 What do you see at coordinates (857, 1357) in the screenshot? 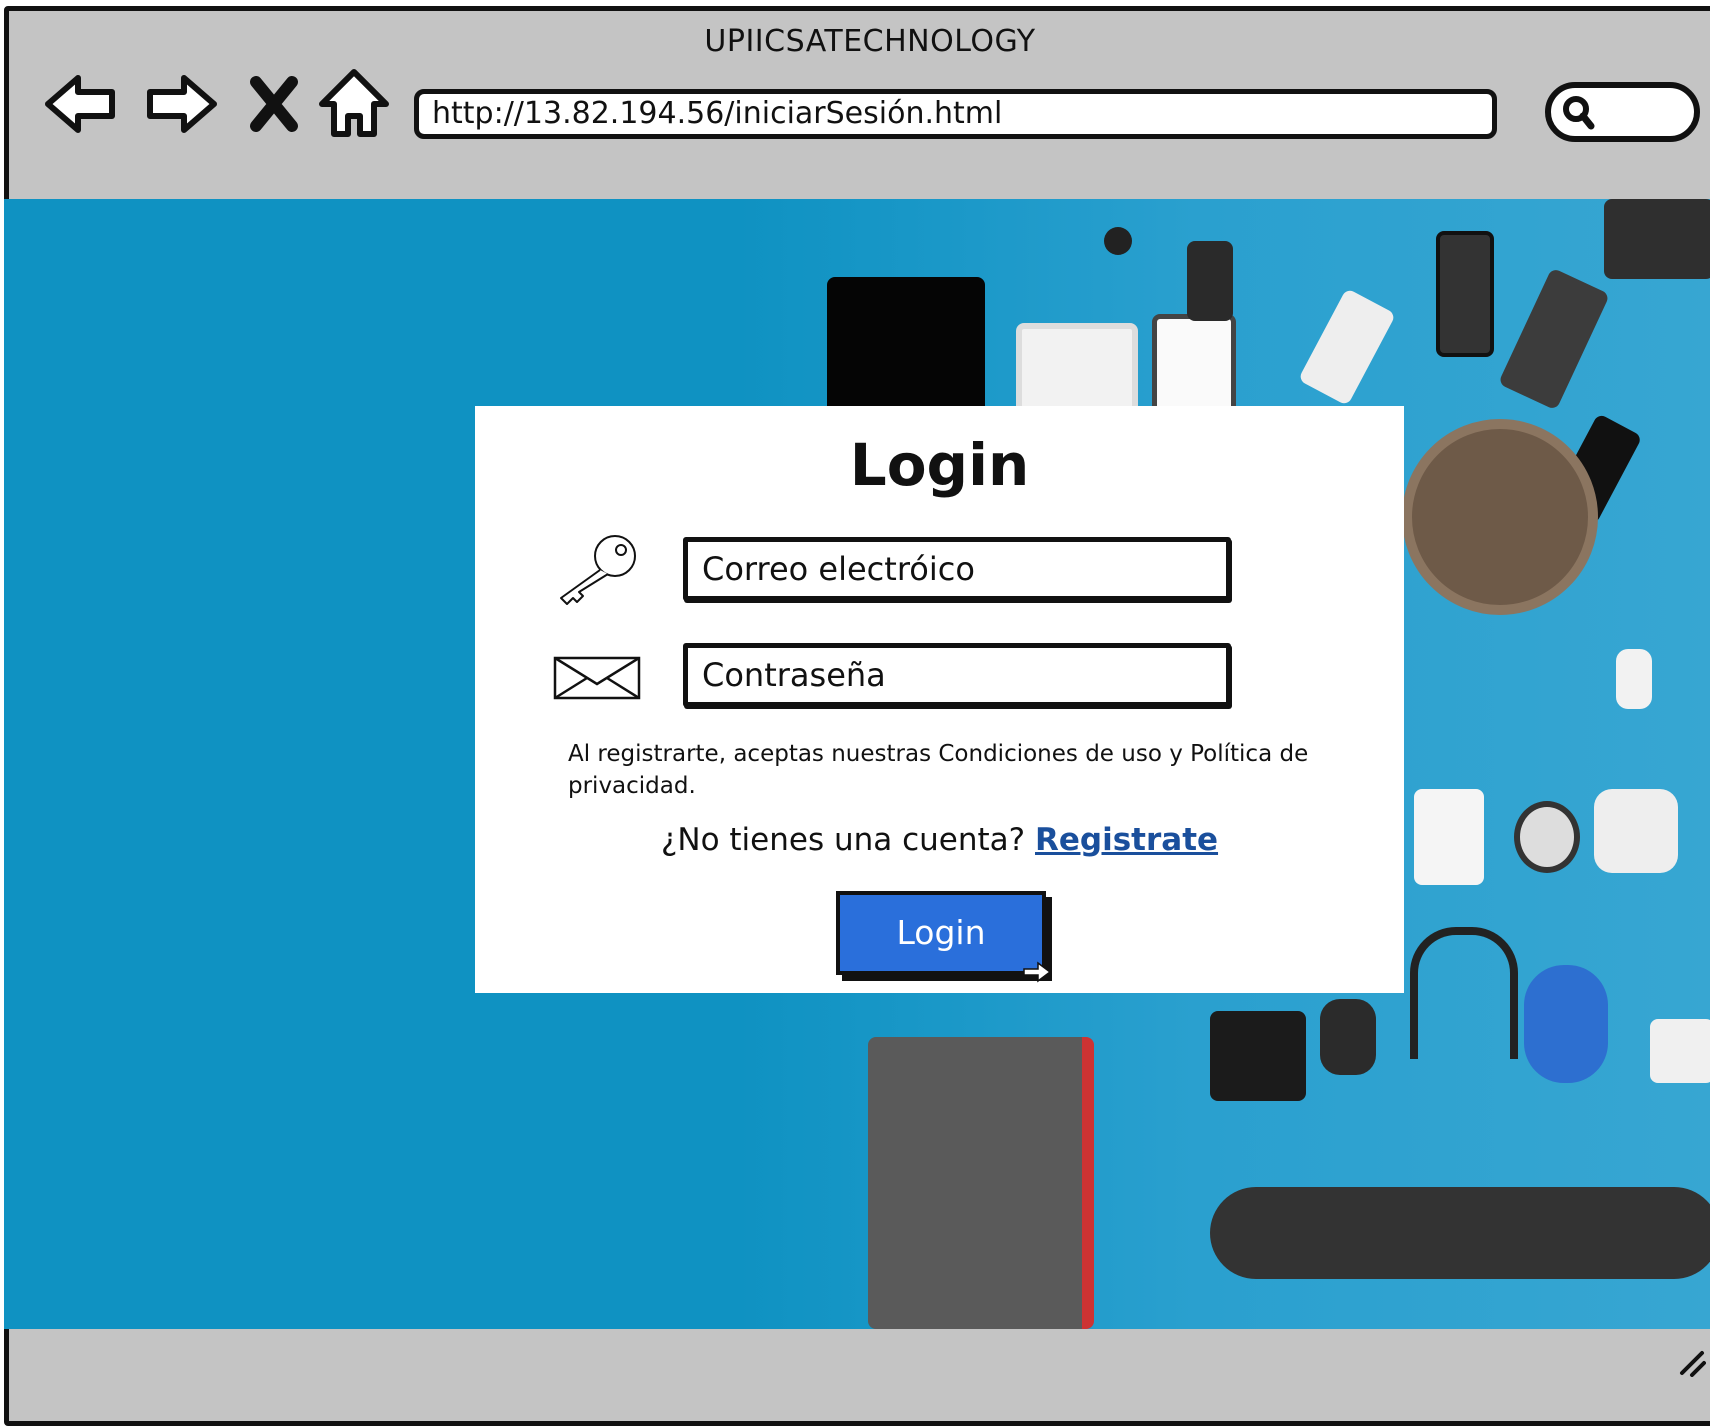
I see `status-bar` at bounding box center [857, 1357].